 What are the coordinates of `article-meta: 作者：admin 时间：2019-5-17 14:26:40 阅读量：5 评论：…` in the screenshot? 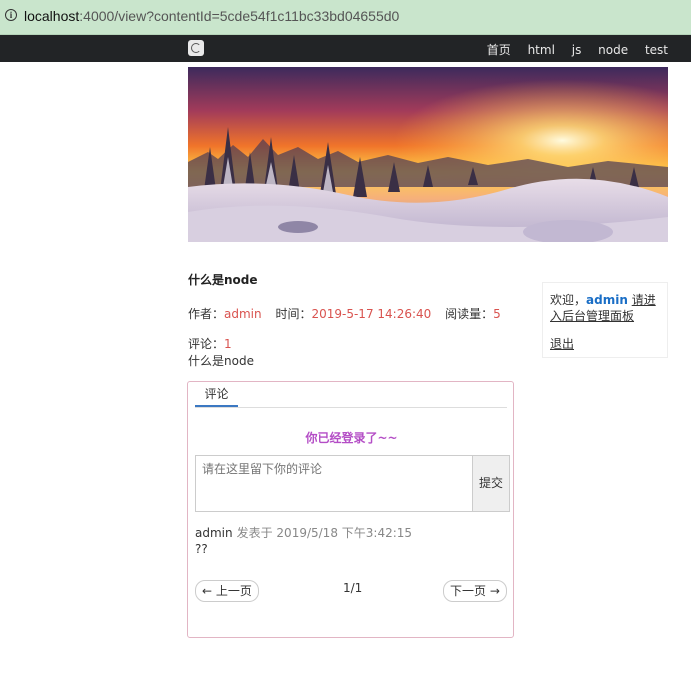 It's located at (353, 329).